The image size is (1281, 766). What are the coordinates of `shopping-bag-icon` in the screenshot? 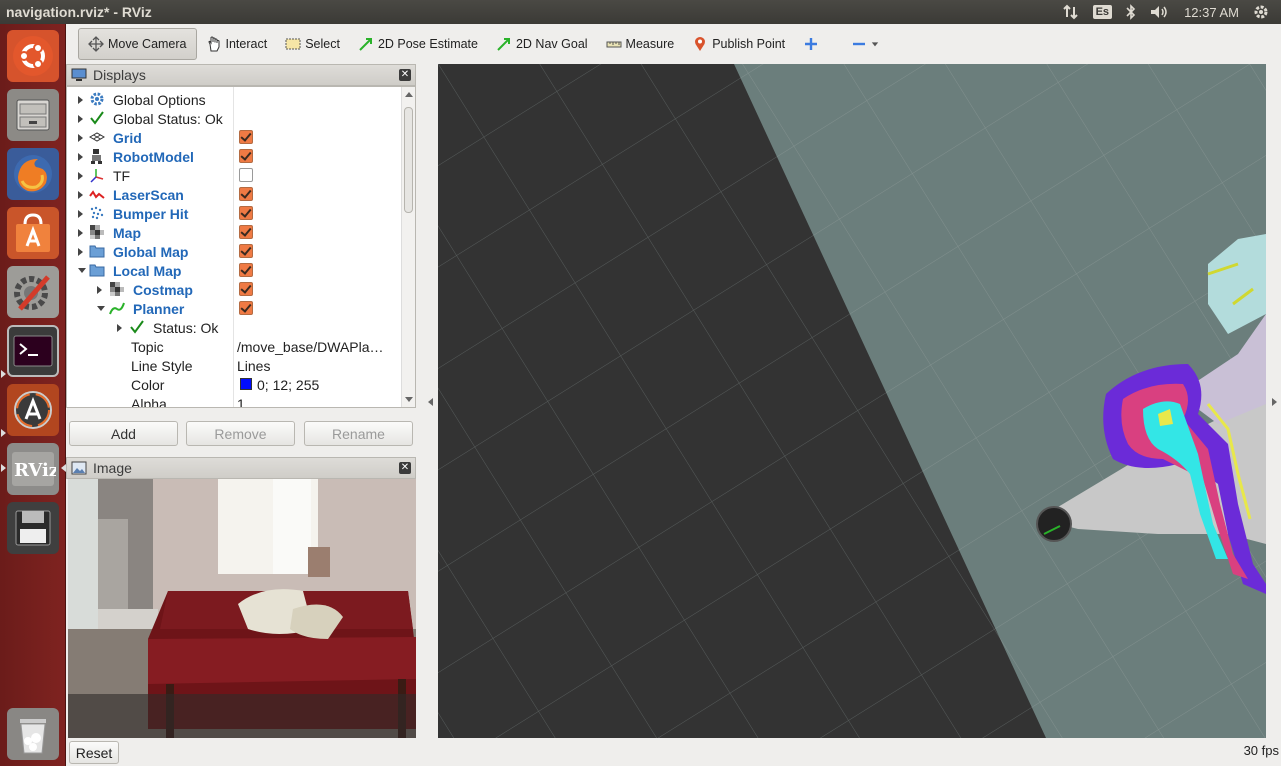 It's located at (33, 232).